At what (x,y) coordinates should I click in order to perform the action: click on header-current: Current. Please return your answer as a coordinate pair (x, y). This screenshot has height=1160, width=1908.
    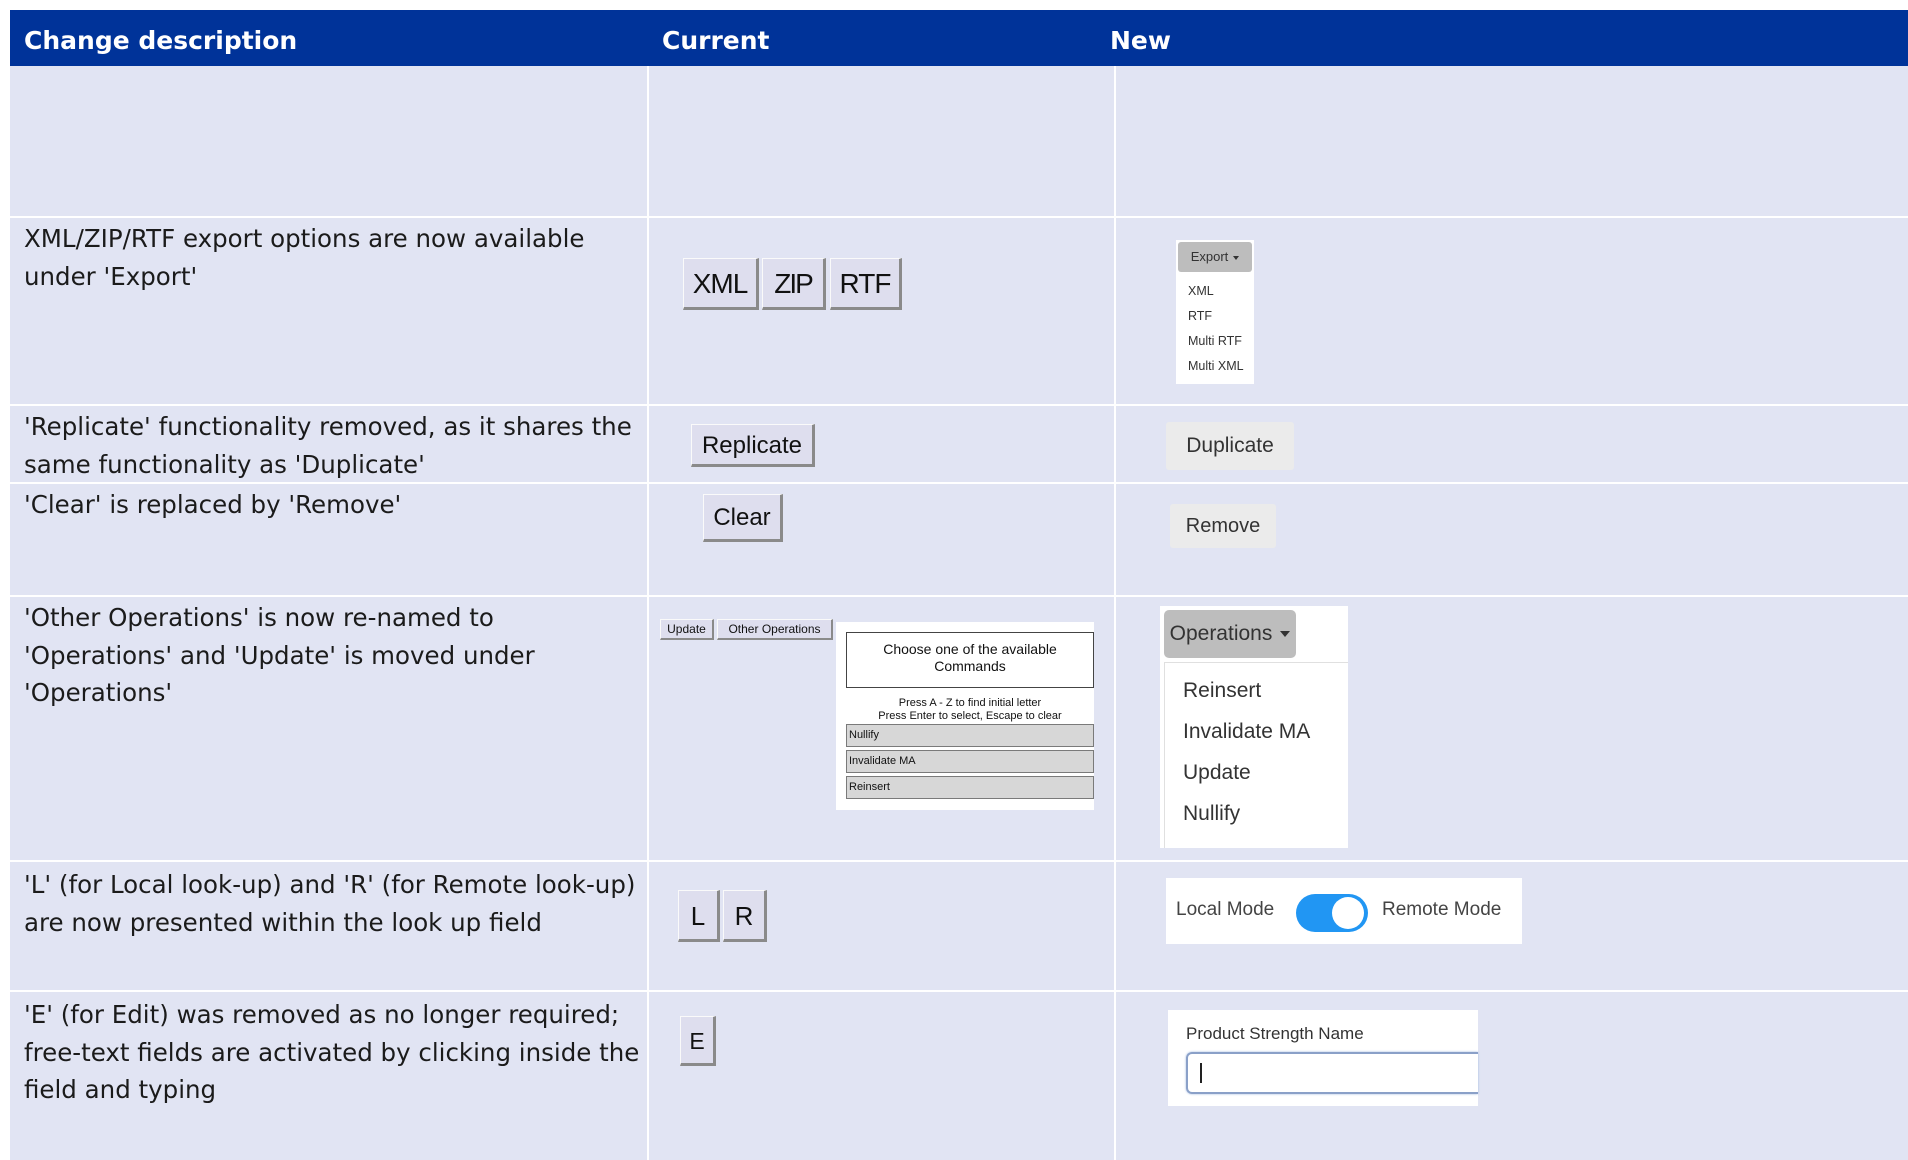
    Looking at the image, I should click on (716, 40).